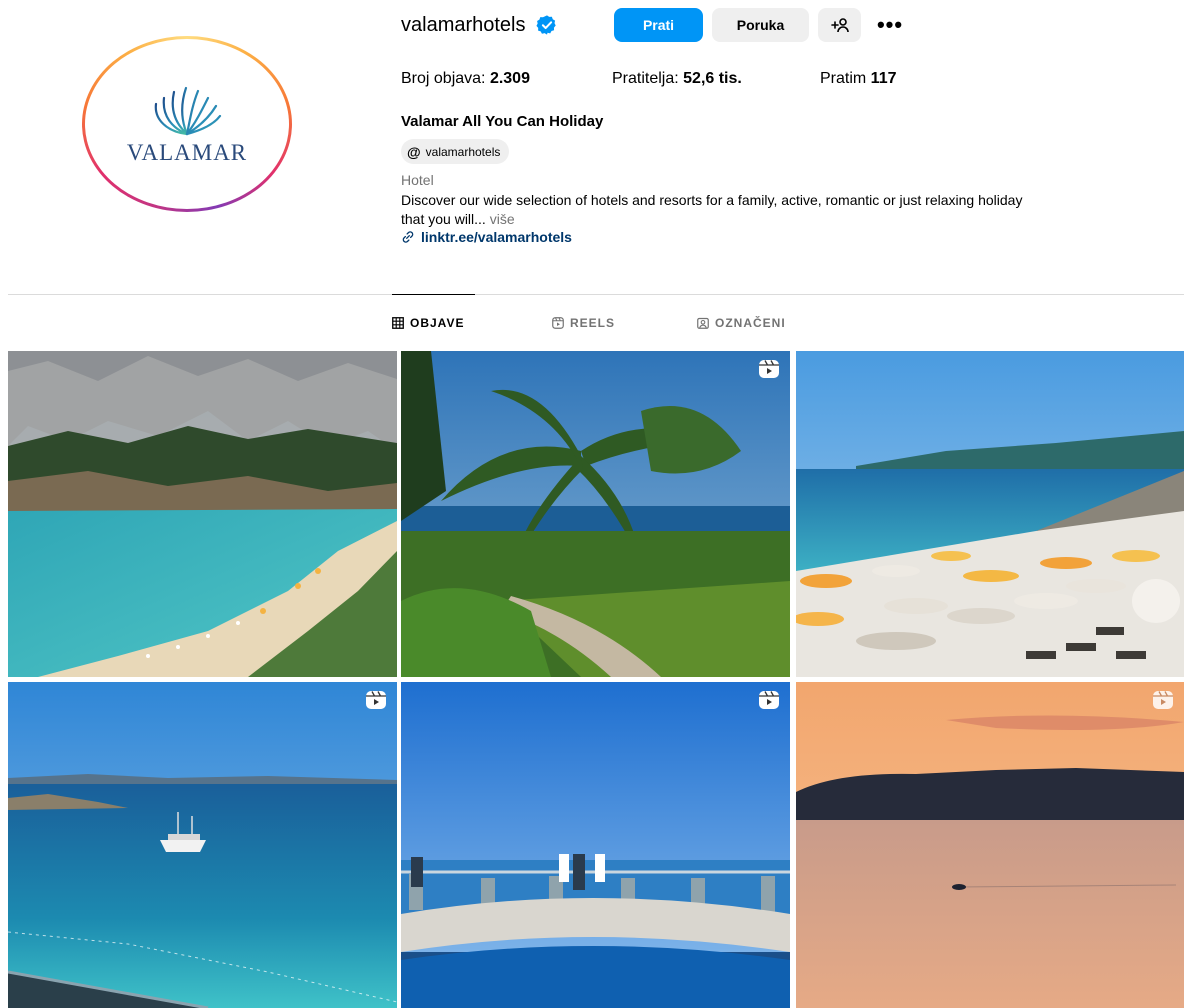 The height and width of the screenshot is (1008, 1184). What do you see at coordinates (750, 323) in the screenshot?
I see `tab-tagged-label: OZNAČENI` at bounding box center [750, 323].